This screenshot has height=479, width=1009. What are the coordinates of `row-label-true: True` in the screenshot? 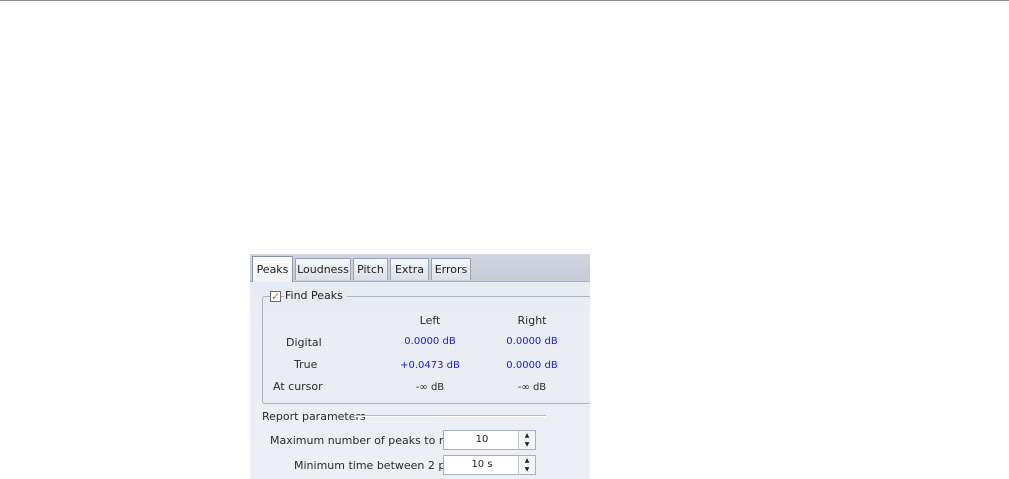 It's located at (306, 364).